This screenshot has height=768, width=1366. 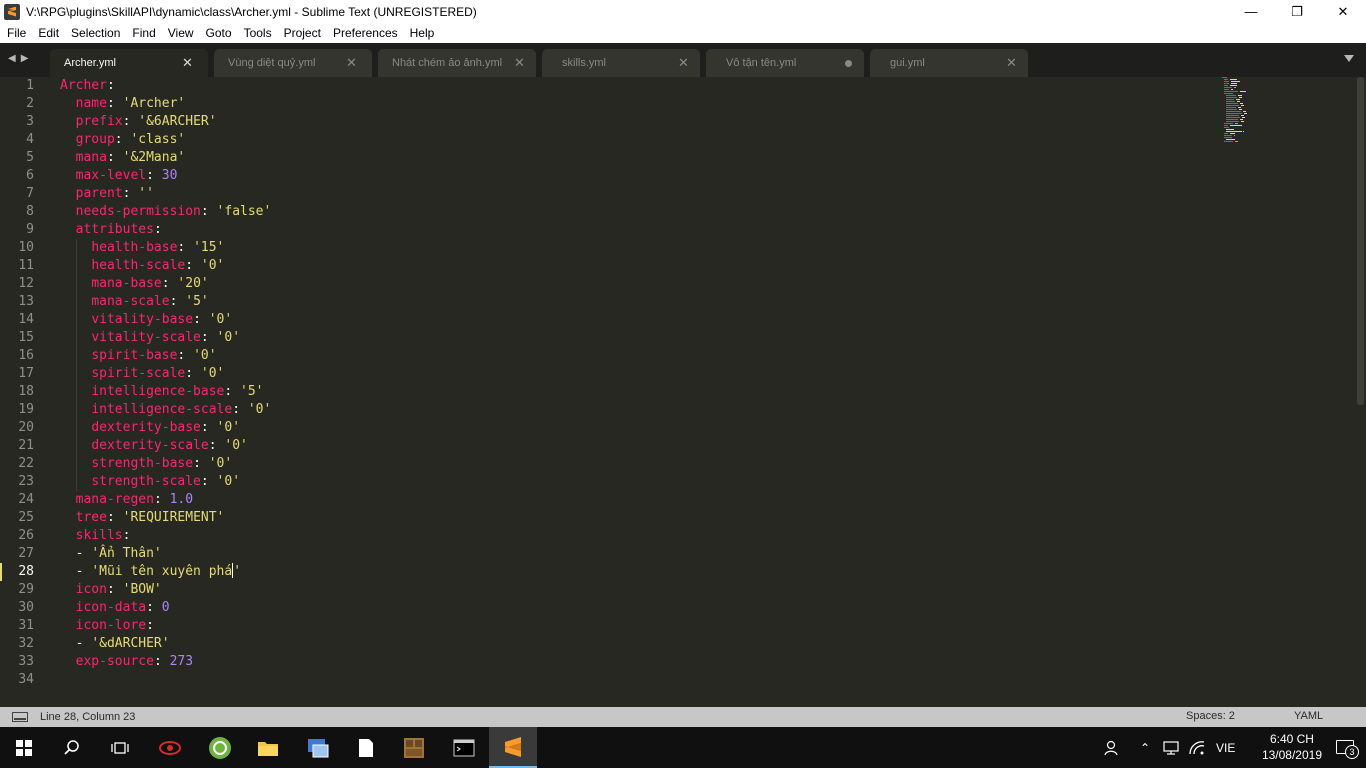 What do you see at coordinates (513, 747) in the screenshot?
I see `taskbar-sublime-text` at bounding box center [513, 747].